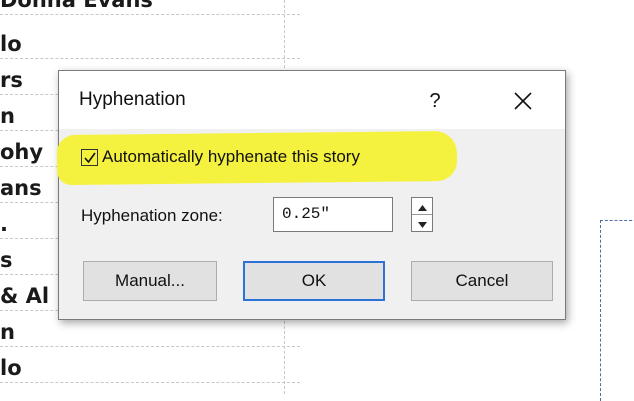  I want to click on close-button, so click(523, 101).